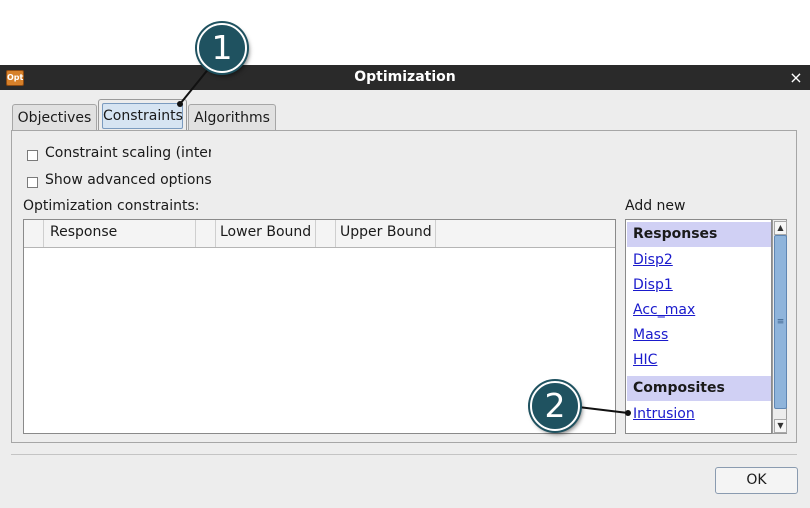 Image resolution: width=810 pixels, height=508 pixels. Describe the element at coordinates (628, 413) in the screenshot. I see `callout-2-pointer` at that location.